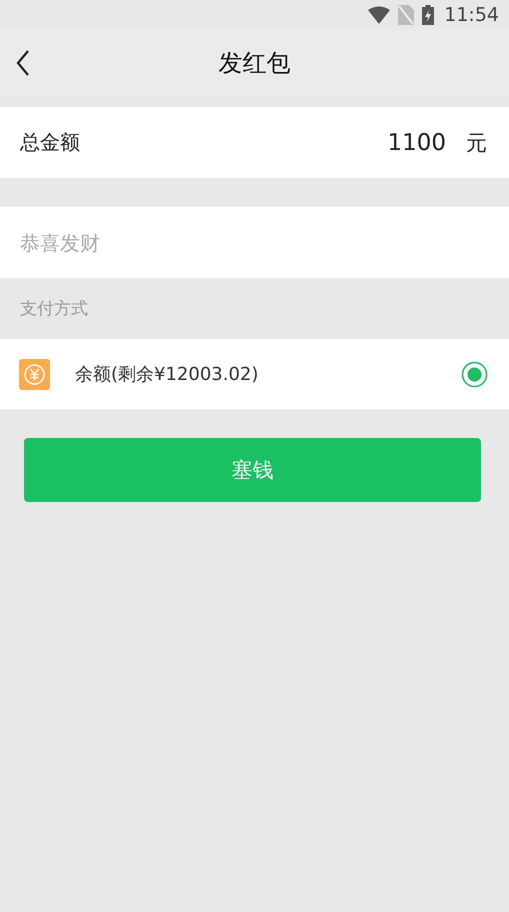 The image size is (509, 912). Describe the element at coordinates (379, 15) in the screenshot. I see `wifi-icon` at that location.